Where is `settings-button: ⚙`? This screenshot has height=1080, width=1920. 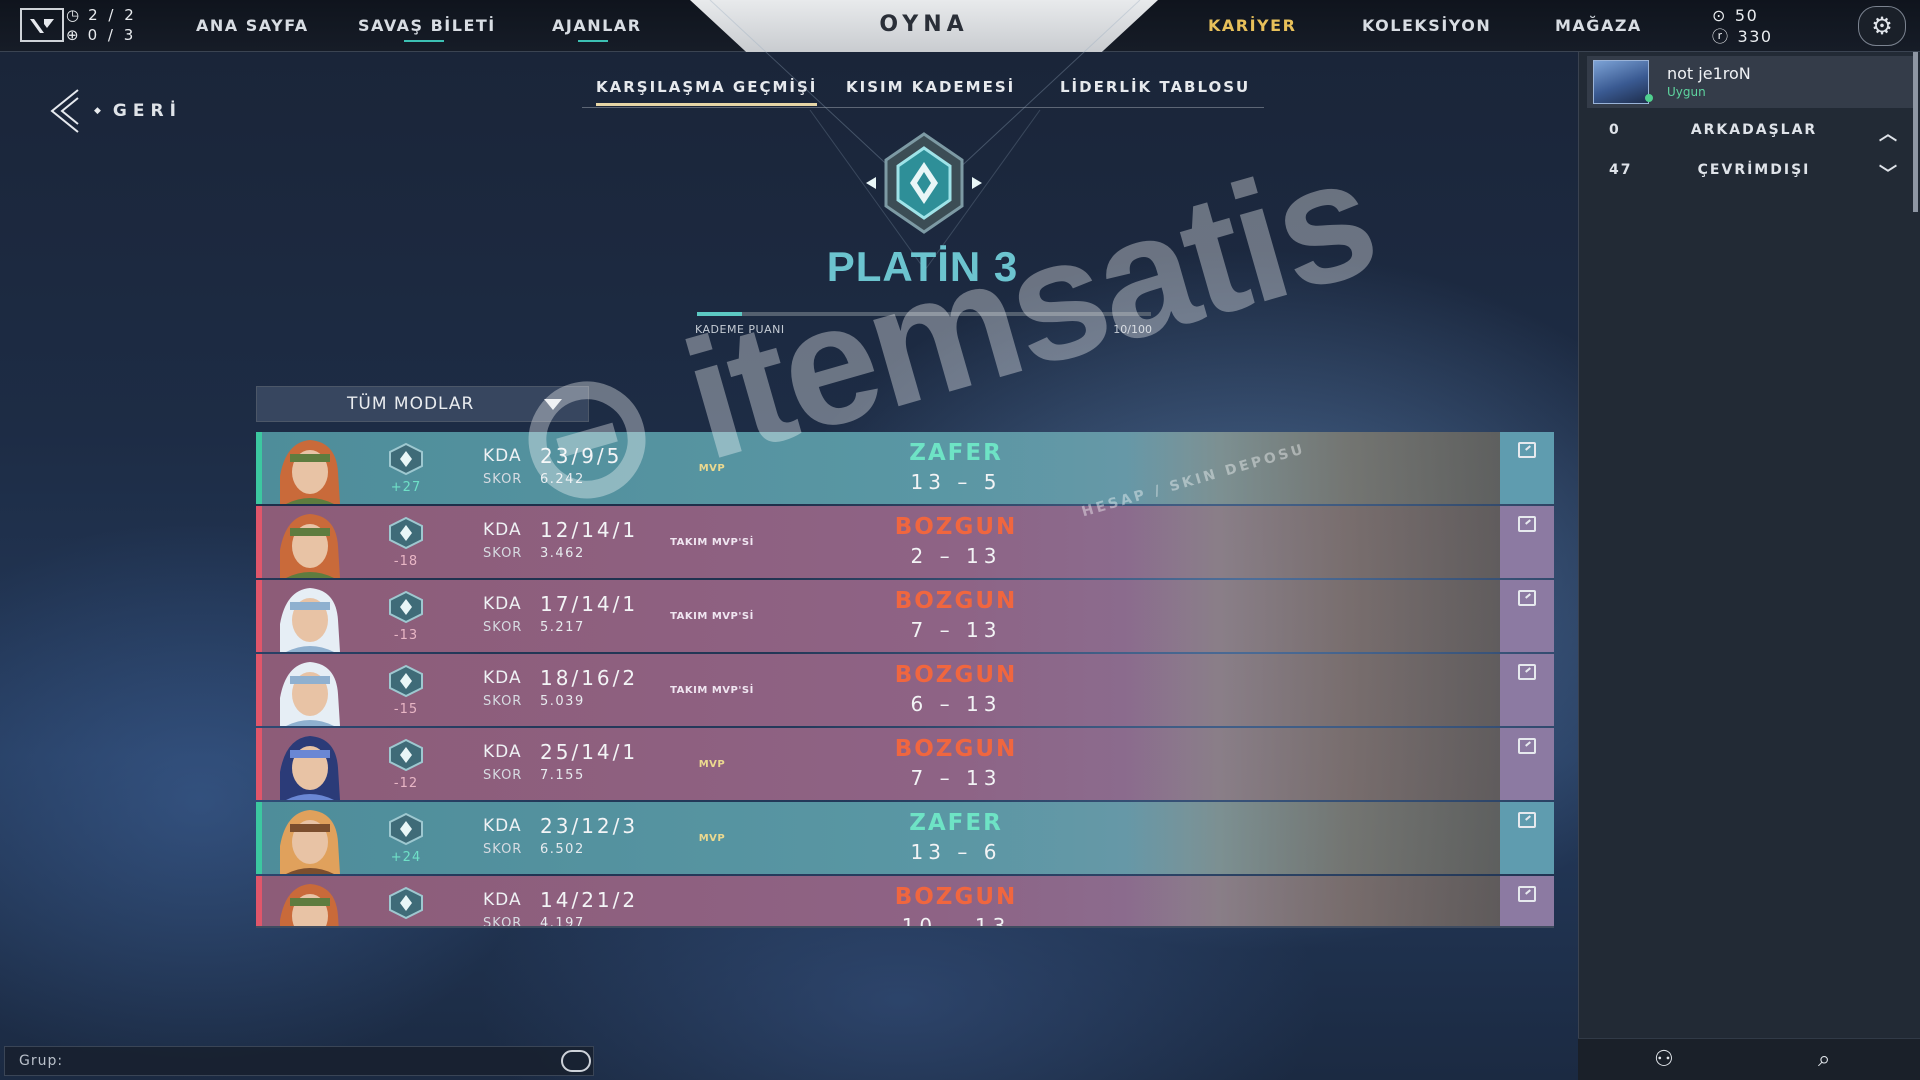 settings-button: ⚙ is located at coordinates (1882, 26).